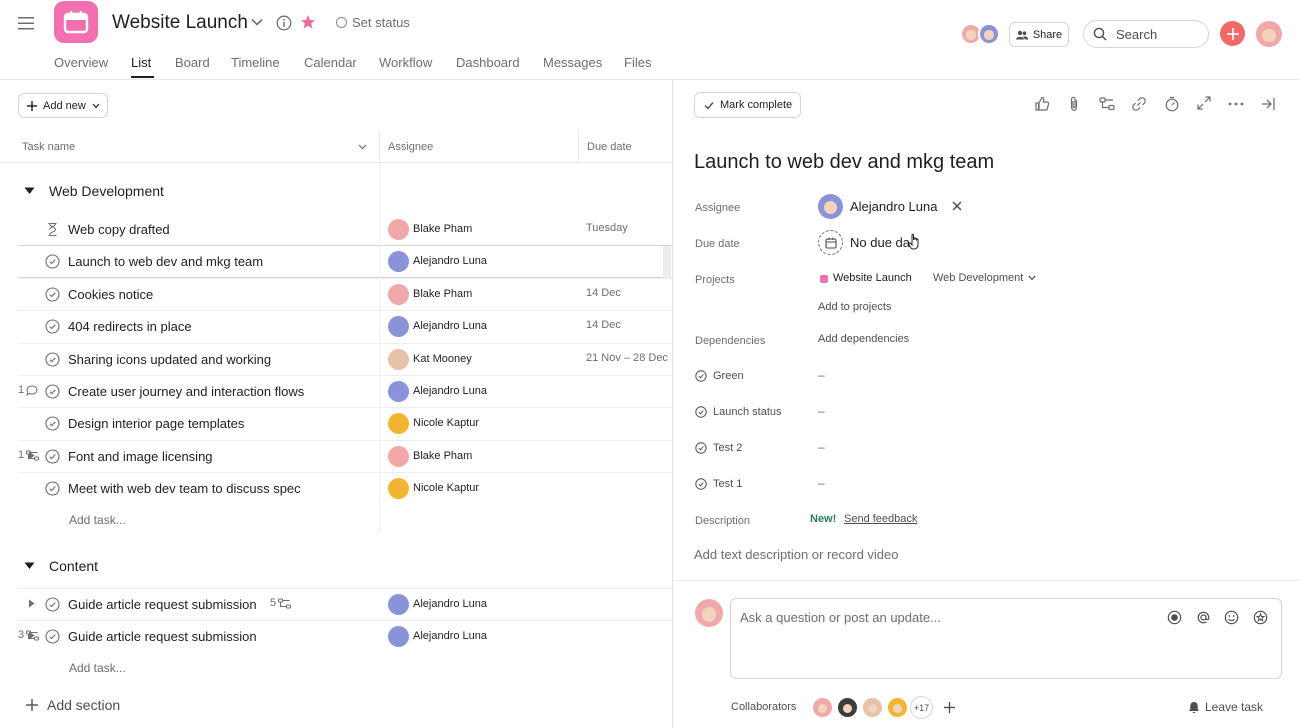 The image size is (1300, 728). Describe the element at coordinates (283, 22) in the screenshot. I see `info-icon` at that location.